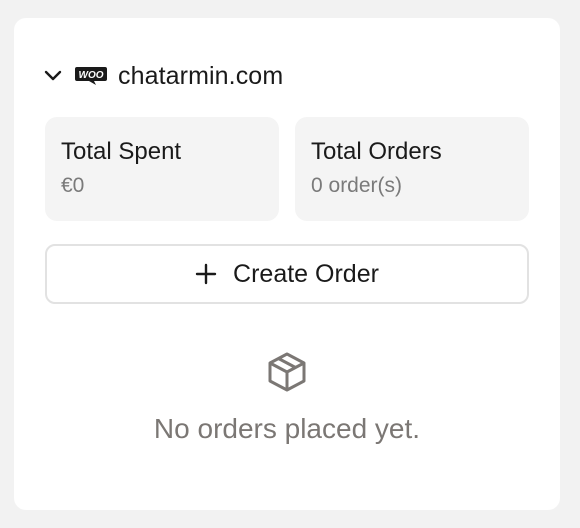  What do you see at coordinates (201, 75) in the screenshot?
I see `store-name: chatarmin.com` at bounding box center [201, 75].